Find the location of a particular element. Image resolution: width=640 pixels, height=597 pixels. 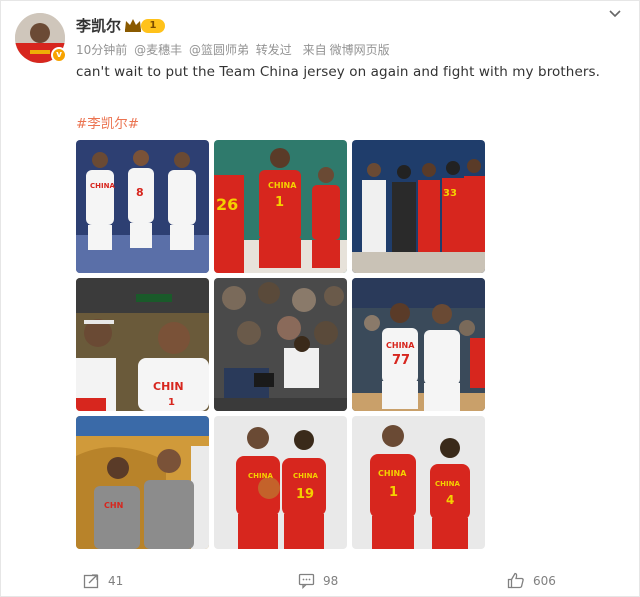

mention-link: @麦穗丰 is located at coordinates (158, 50).